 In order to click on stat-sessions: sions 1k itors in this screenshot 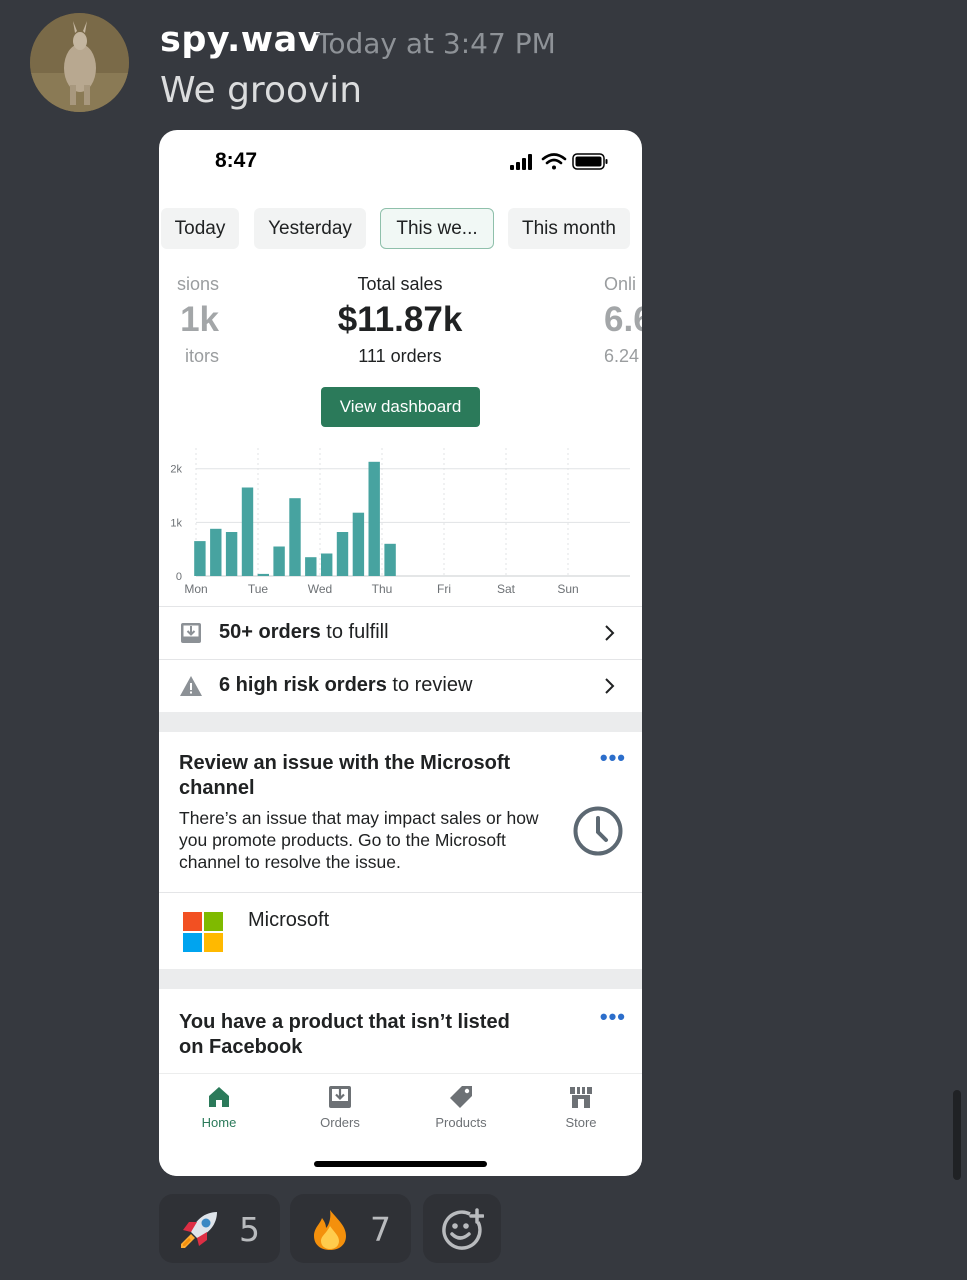, I will do `click(189, 320)`.